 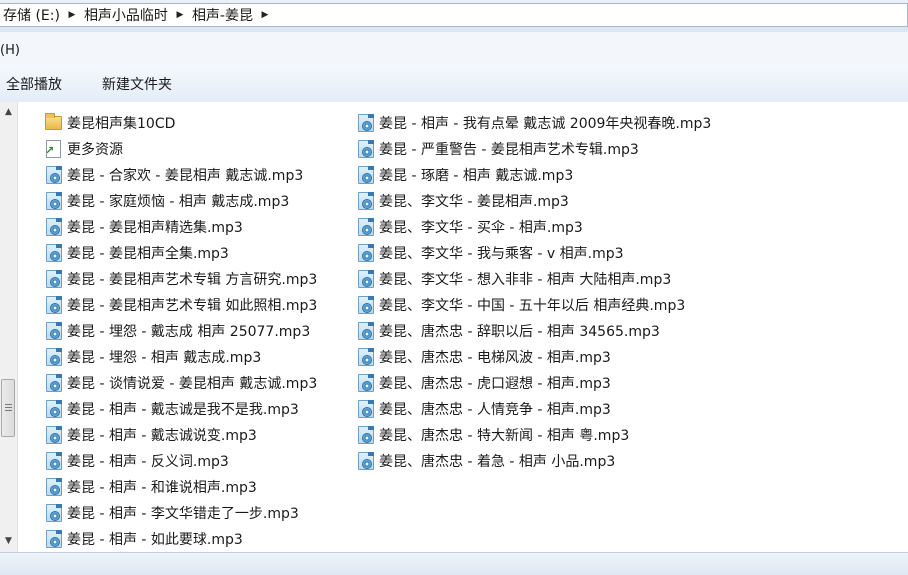 I want to click on scroll-up-arrow-icon: ▲, so click(x=8, y=112).